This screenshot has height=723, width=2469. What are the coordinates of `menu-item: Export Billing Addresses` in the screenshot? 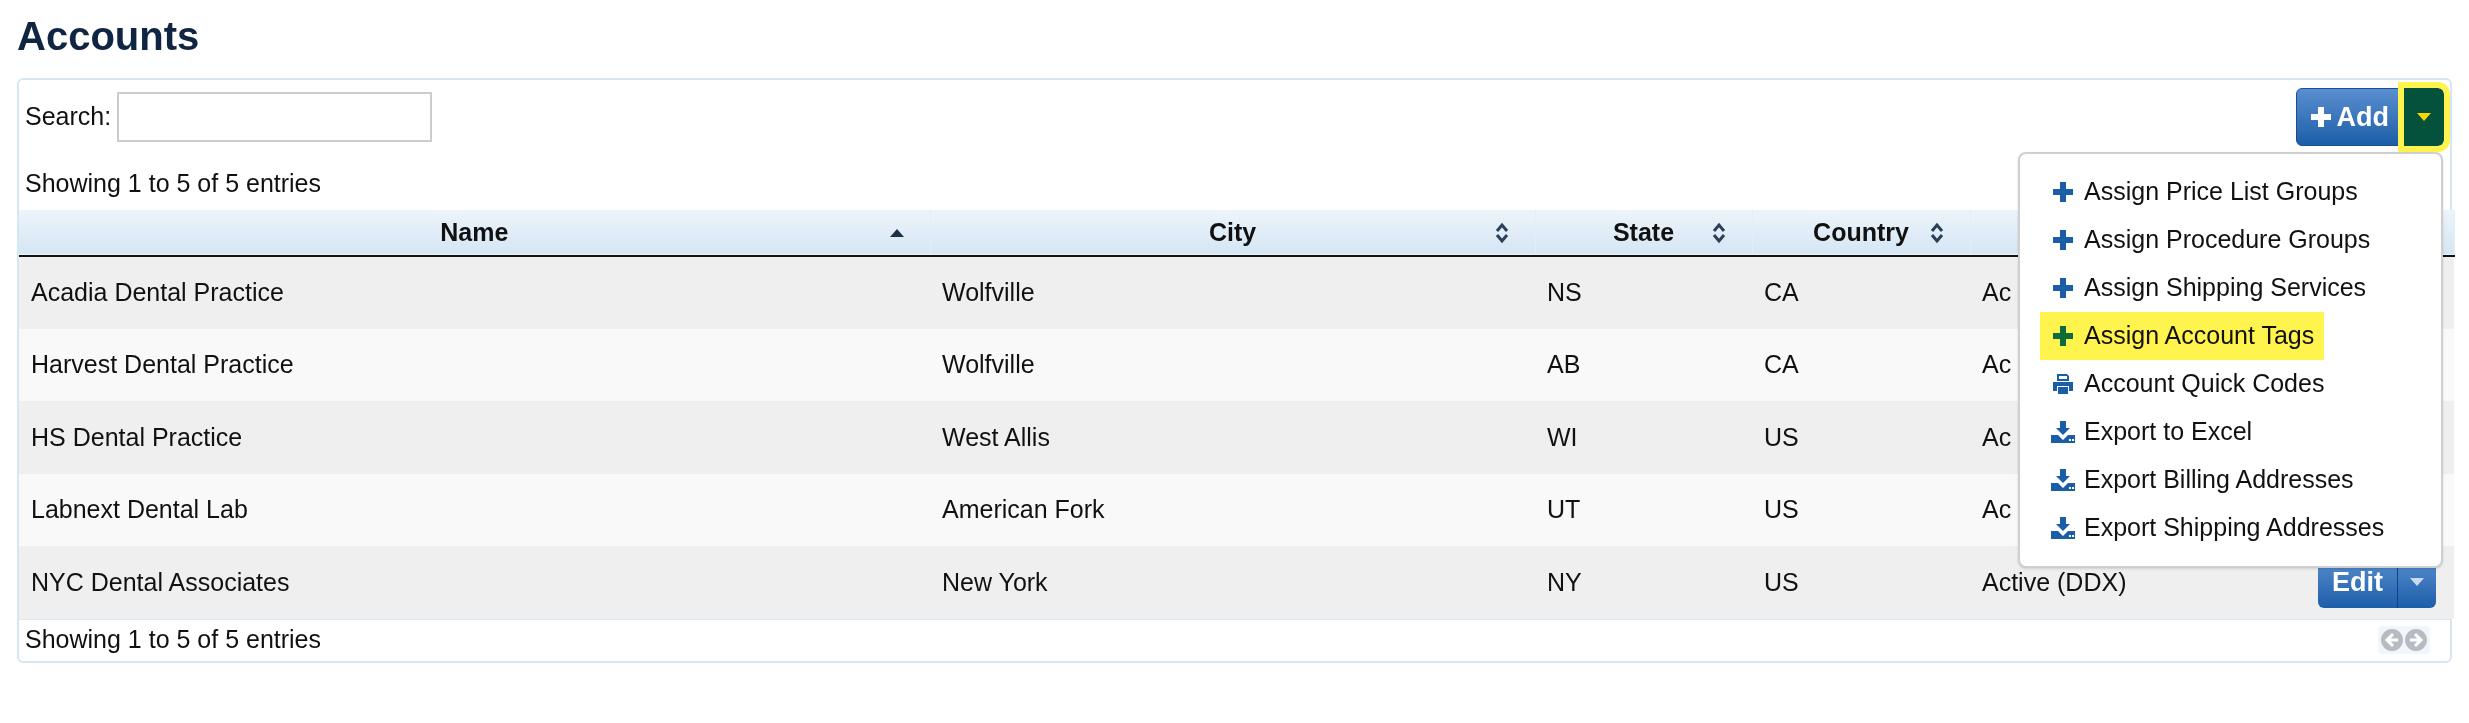 It's located at (2202, 480).